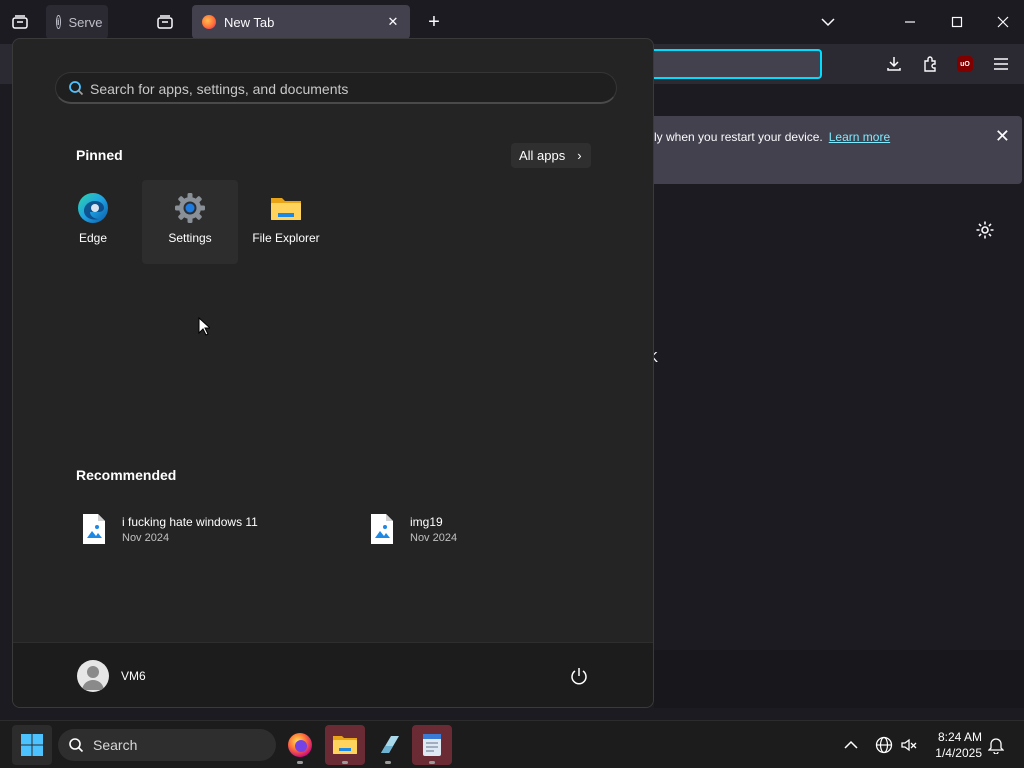 This screenshot has height=768, width=1024. I want to click on recommended-heading: Recommended, so click(126, 475).